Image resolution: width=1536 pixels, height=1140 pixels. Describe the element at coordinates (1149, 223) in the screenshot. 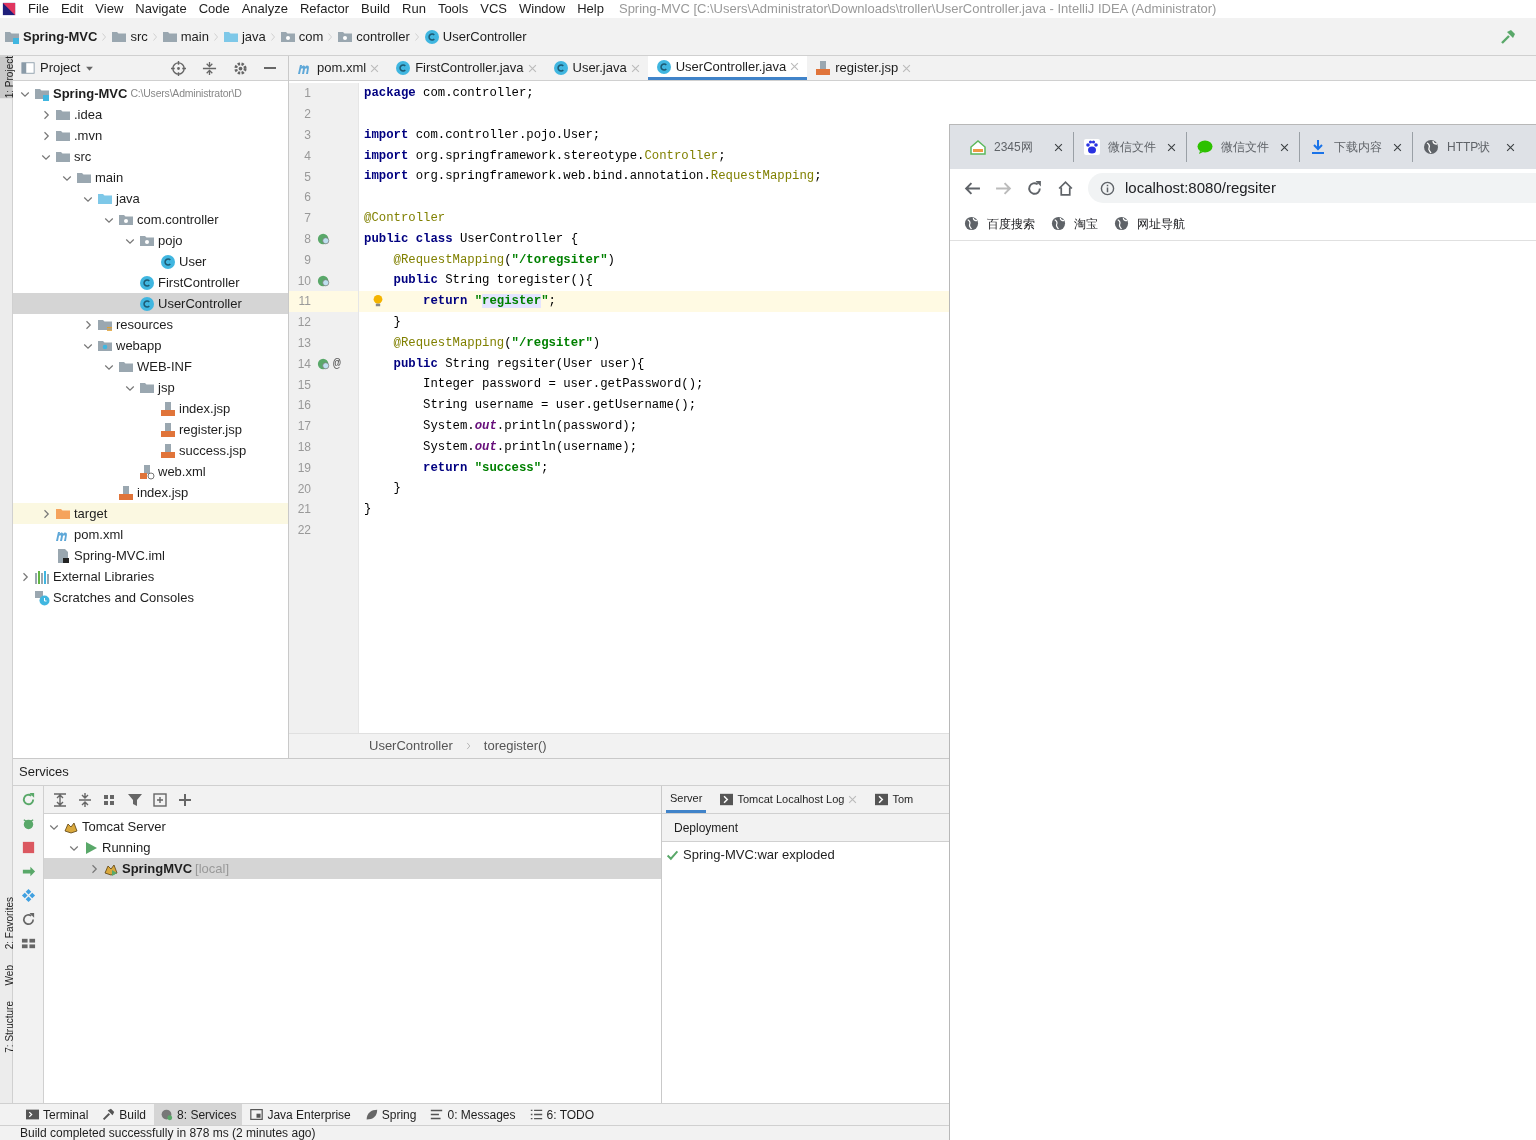

I see `bookmark: 网址导航` at that location.